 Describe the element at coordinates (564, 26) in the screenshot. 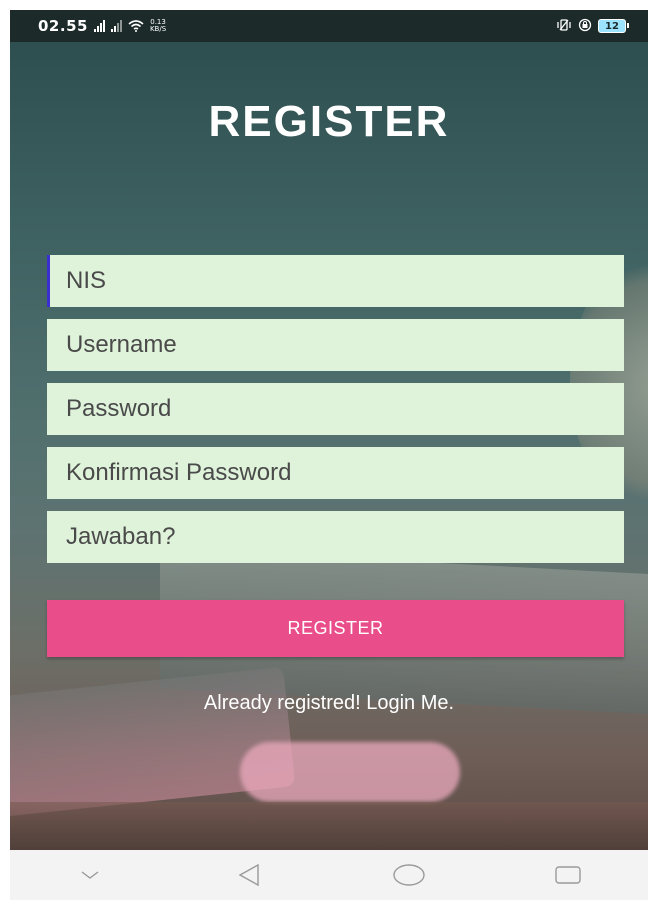

I see `vibrate-icon` at that location.